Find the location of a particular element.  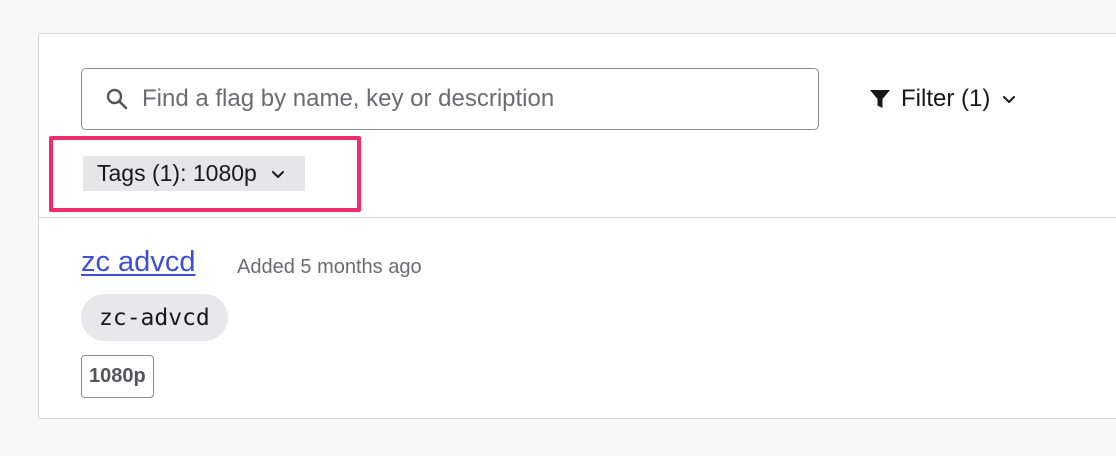

tags-filter-button: Tags (1): 1080p is located at coordinates (194, 173).